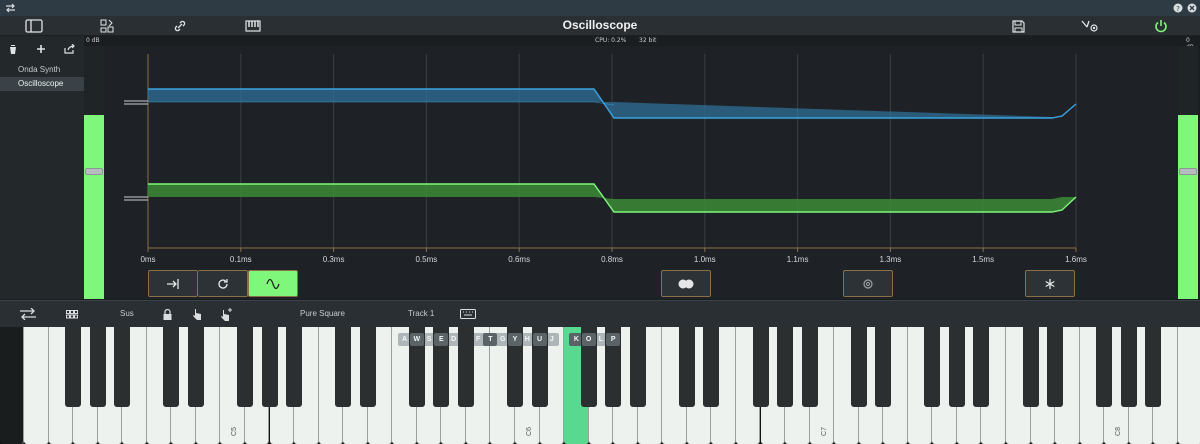  Describe the element at coordinates (600, 8) in the screenshot. I see `system-titlebar: ?` at that location.